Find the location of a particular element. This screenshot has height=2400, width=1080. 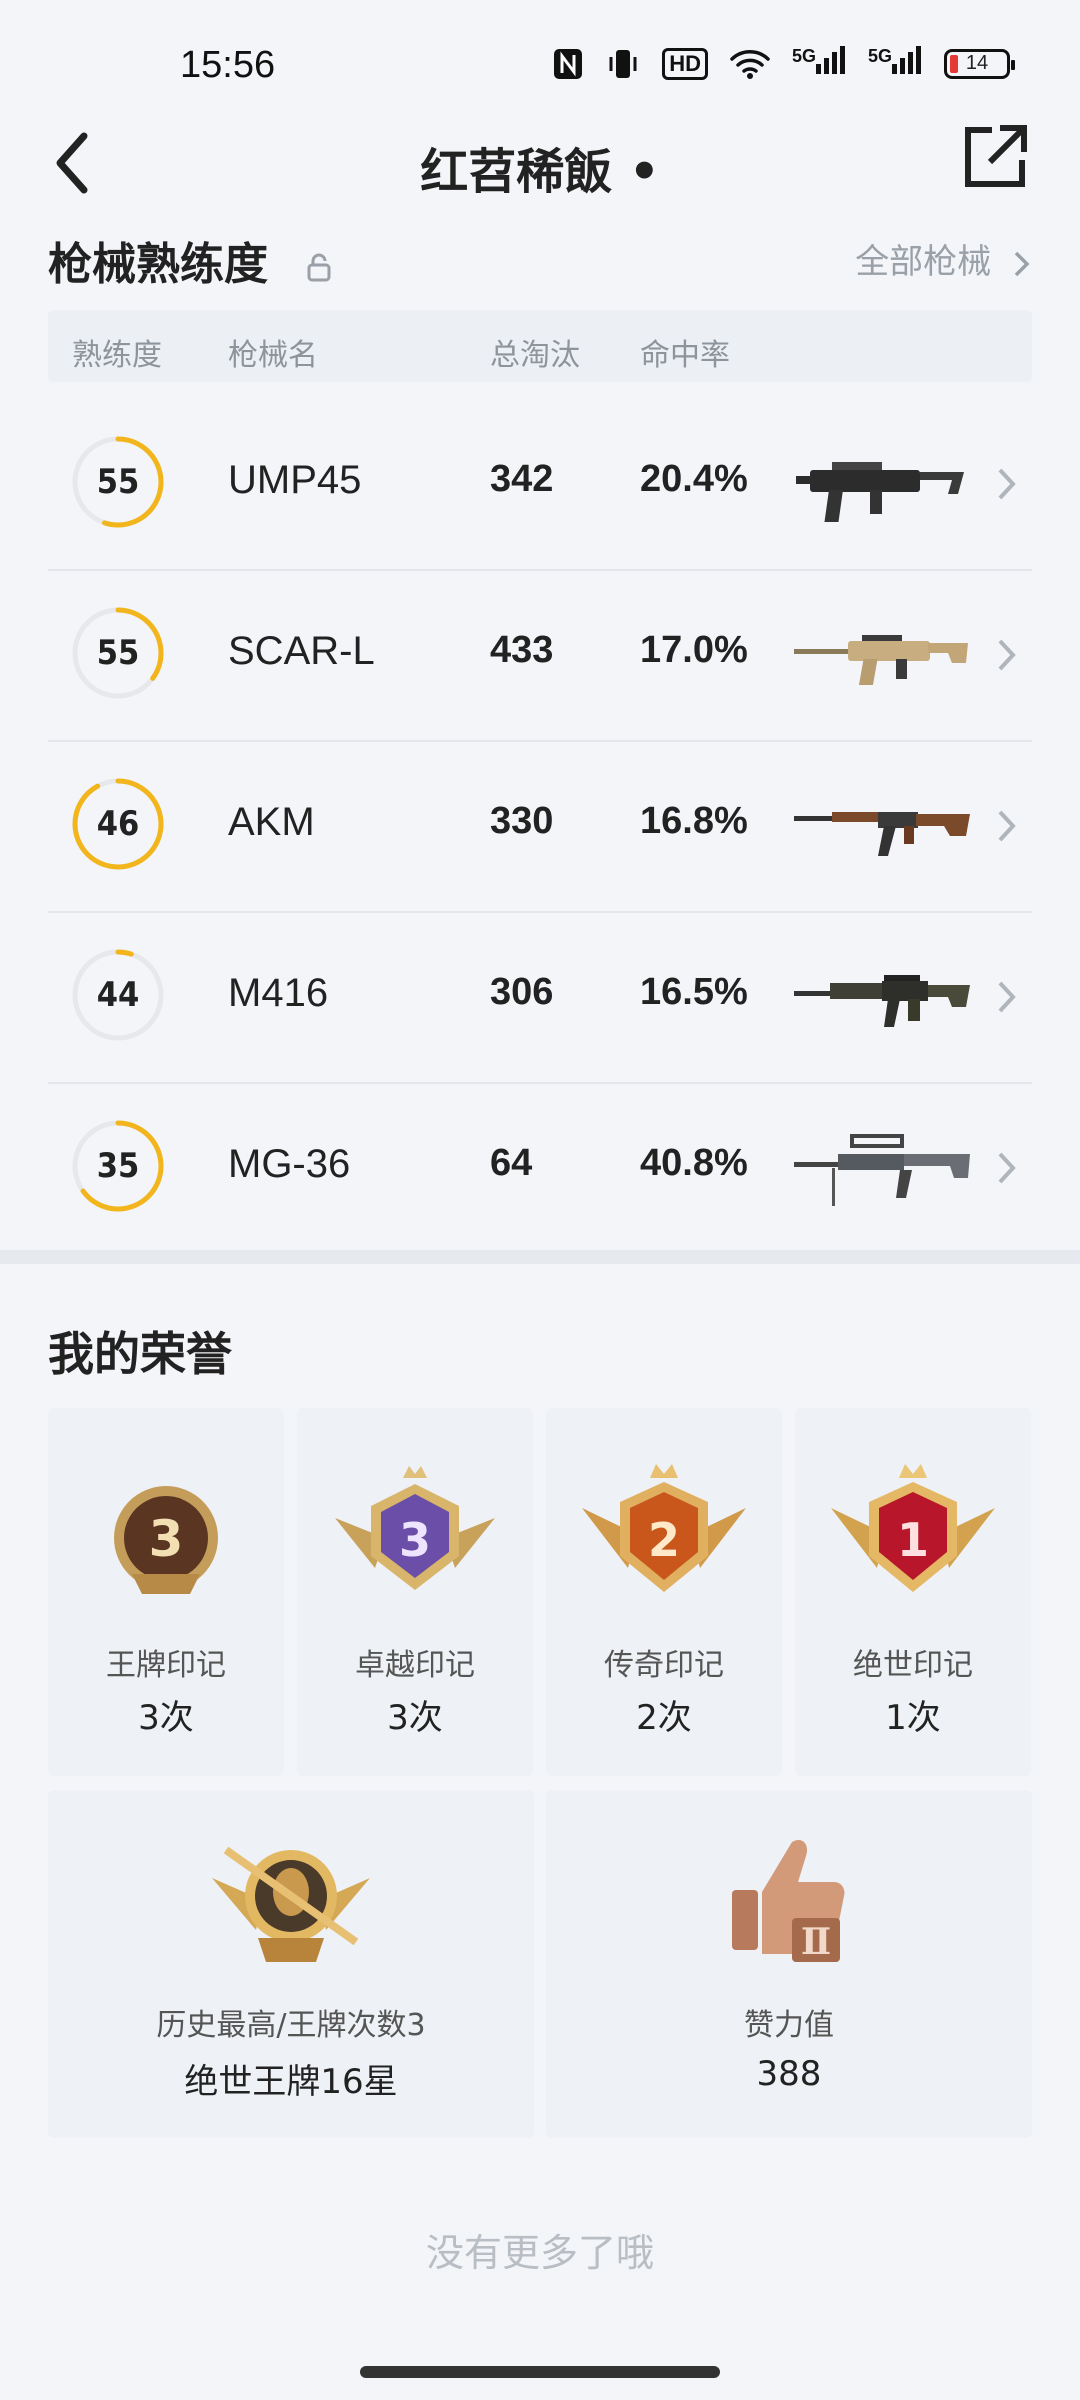

weapon-hit-rate: 16.8% is located at coordinates (694, 821).